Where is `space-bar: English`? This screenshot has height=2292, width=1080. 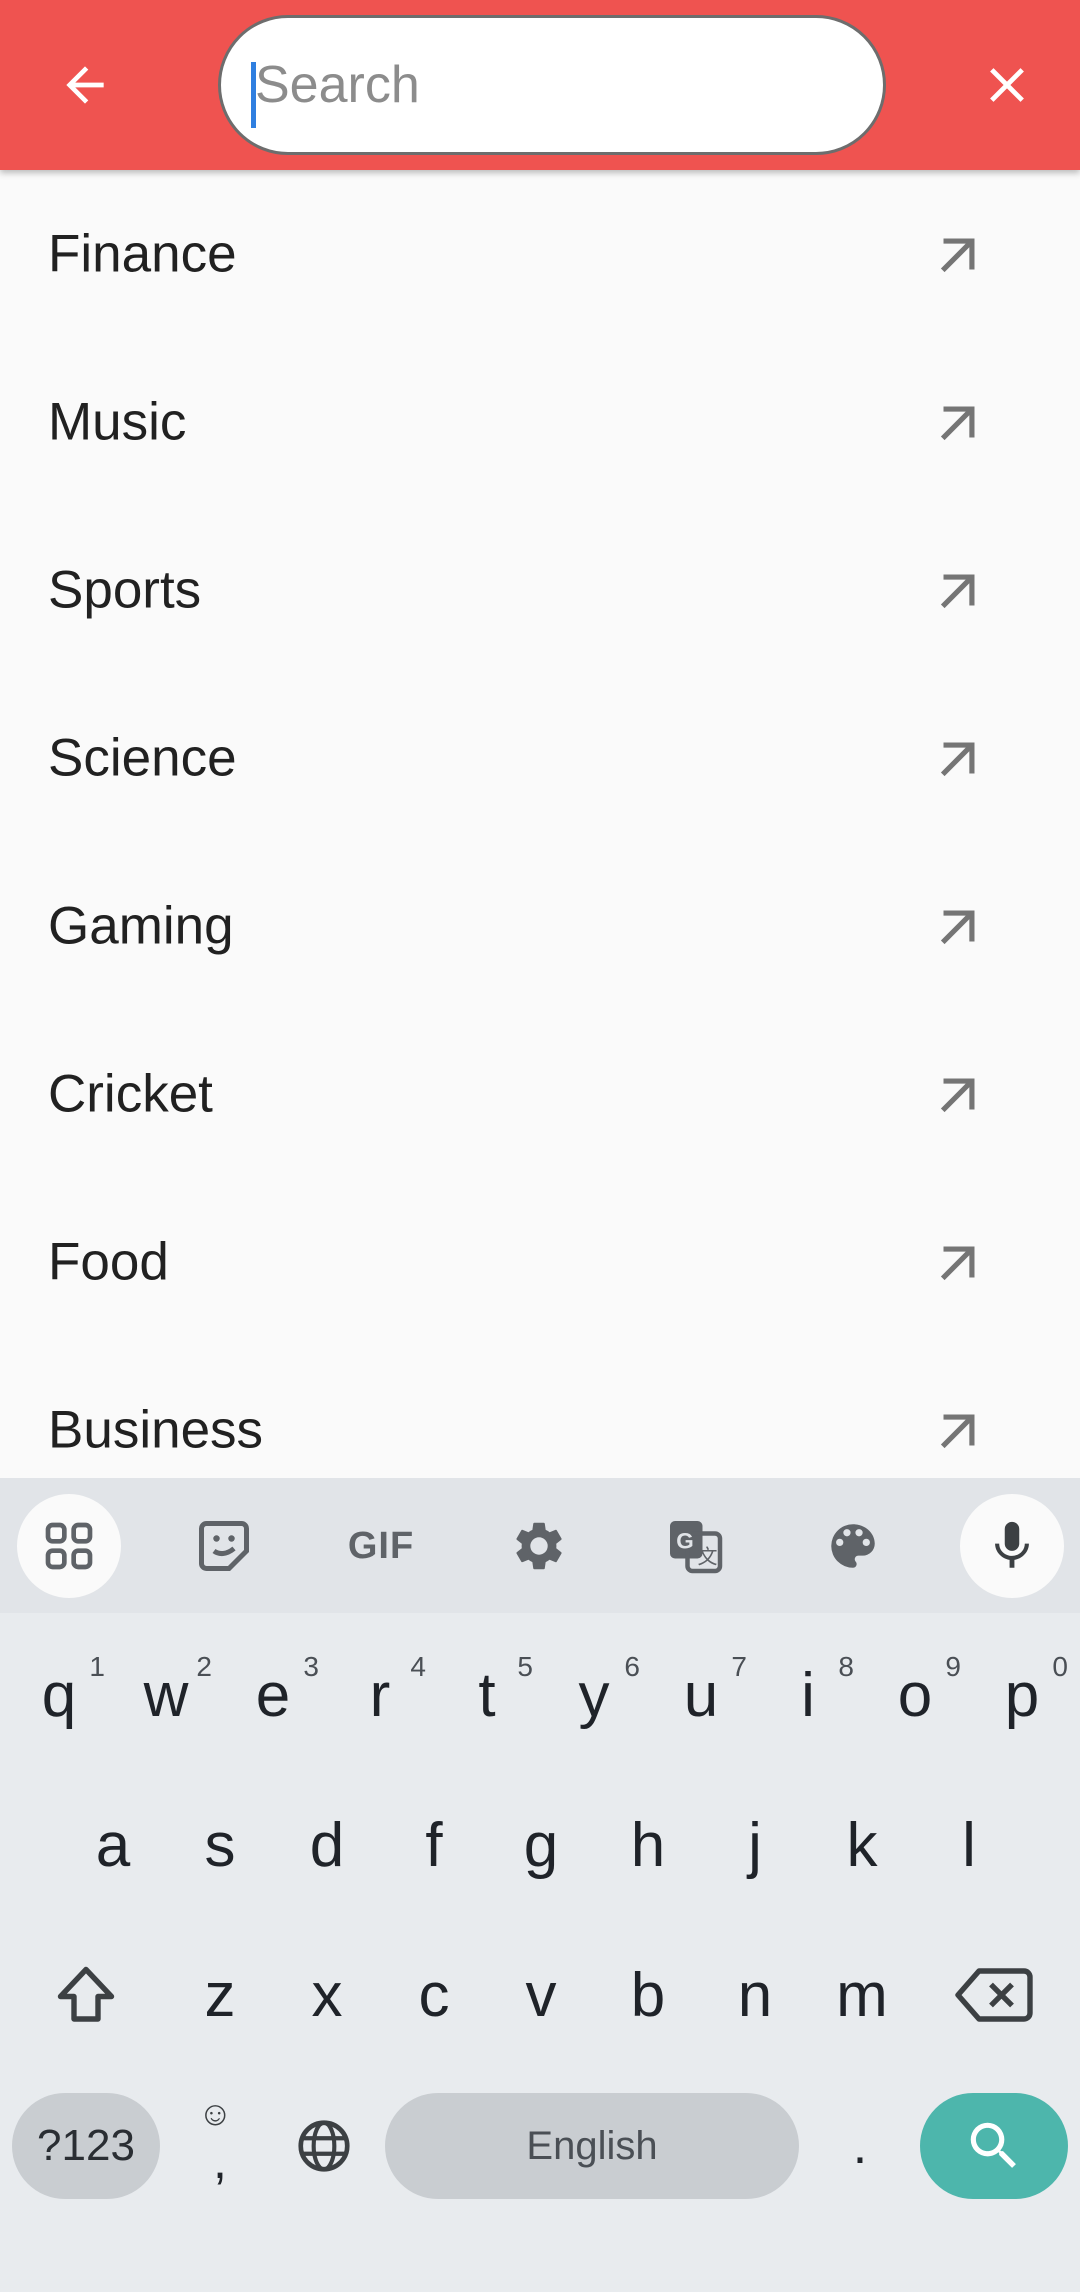 space-bar: English is located at coordinates (592, 2146).